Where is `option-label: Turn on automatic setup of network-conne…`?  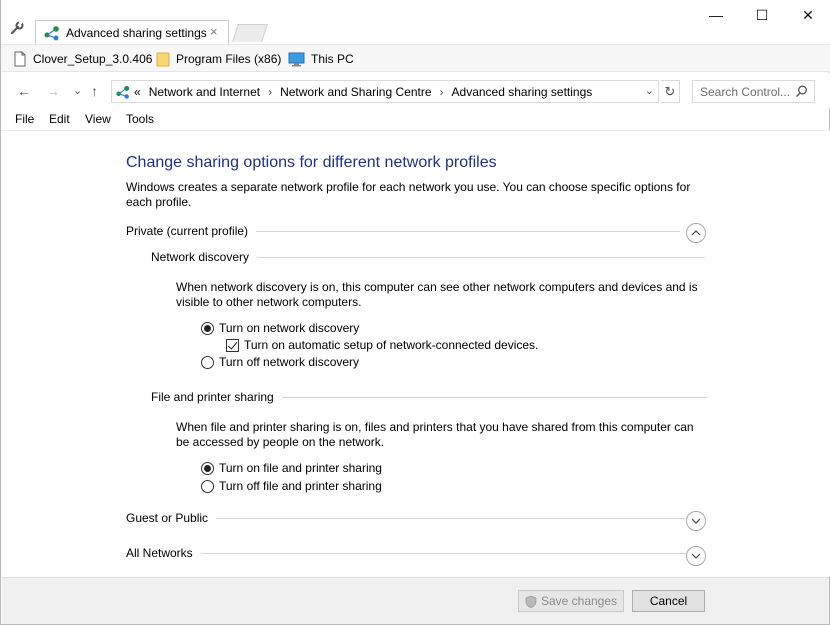
option-label: Turn on automatic setup of network-conne… is located at coordinates (391, 345).